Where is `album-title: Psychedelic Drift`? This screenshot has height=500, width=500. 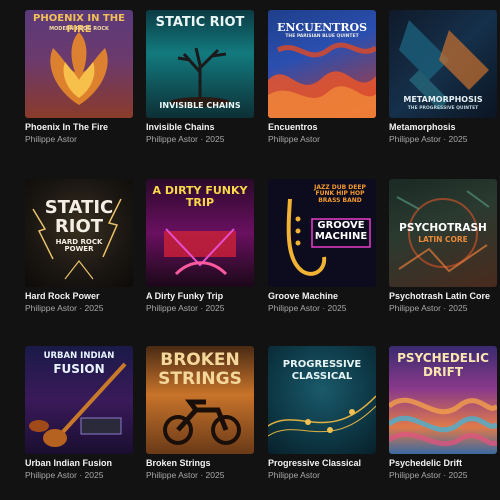
album-title: Psychedelic Drift is located at coordinates (444, 463).